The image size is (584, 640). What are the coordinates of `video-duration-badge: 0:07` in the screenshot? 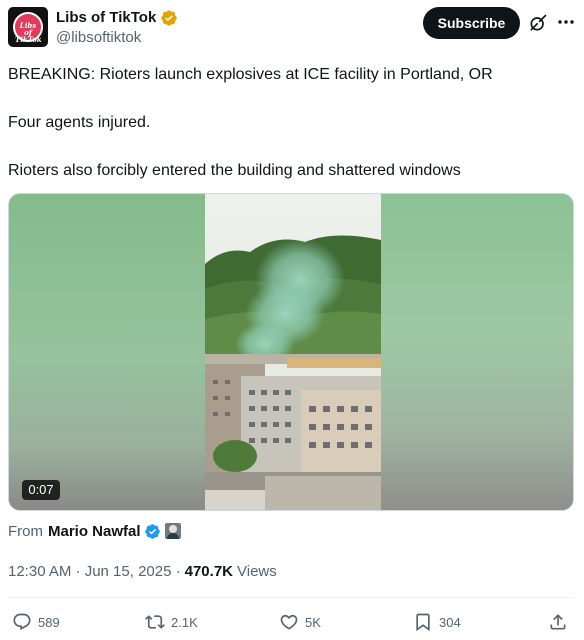 It's located at (41, 490).